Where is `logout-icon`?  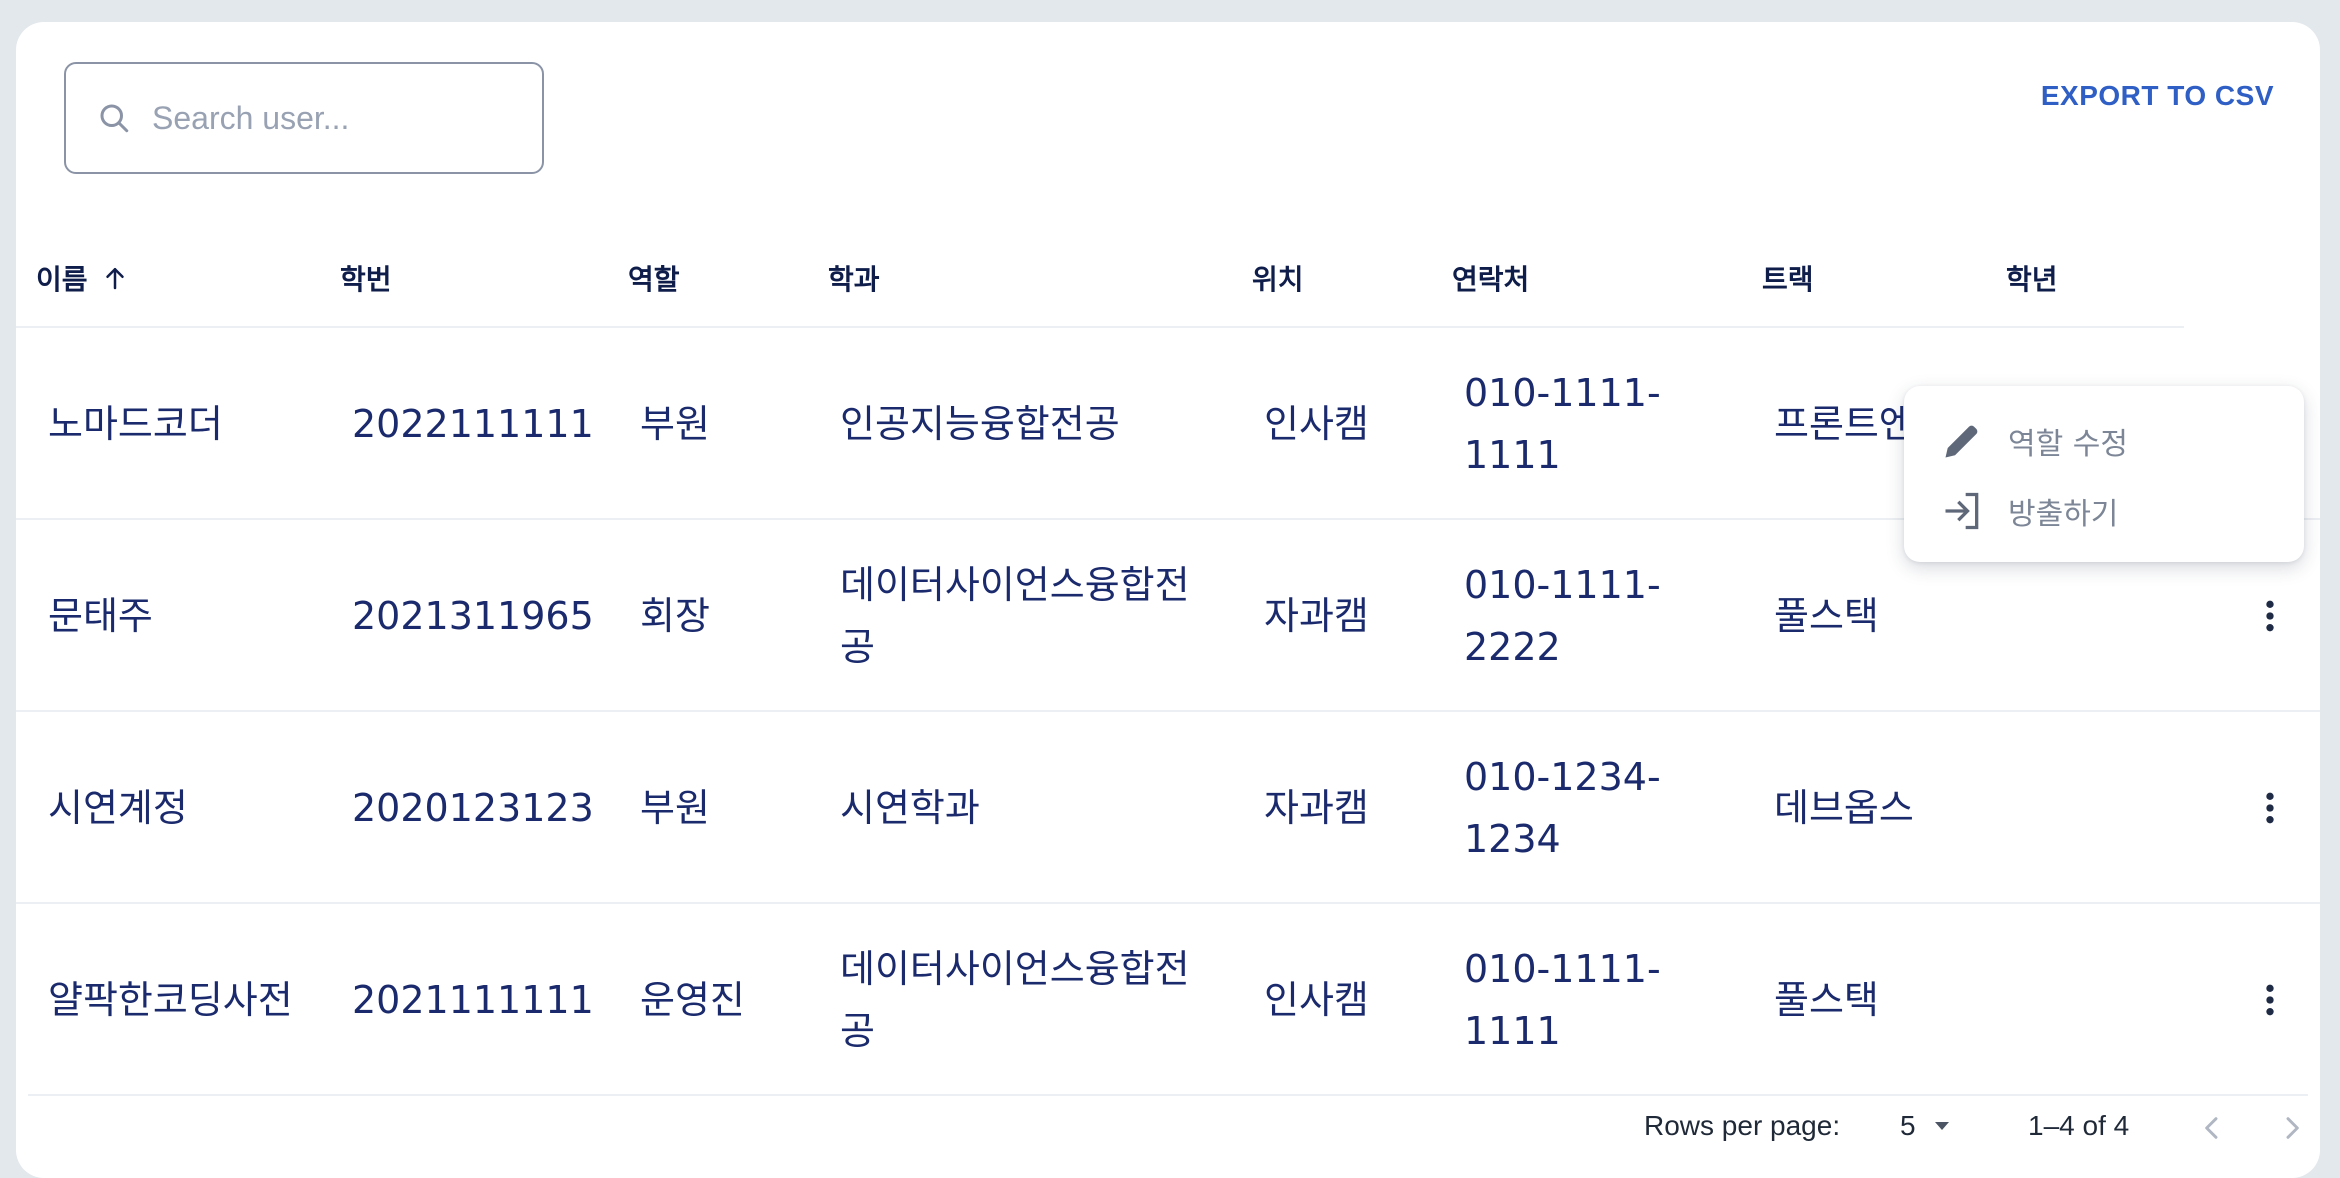
logout-icon is located at coordinates (1962, 511).